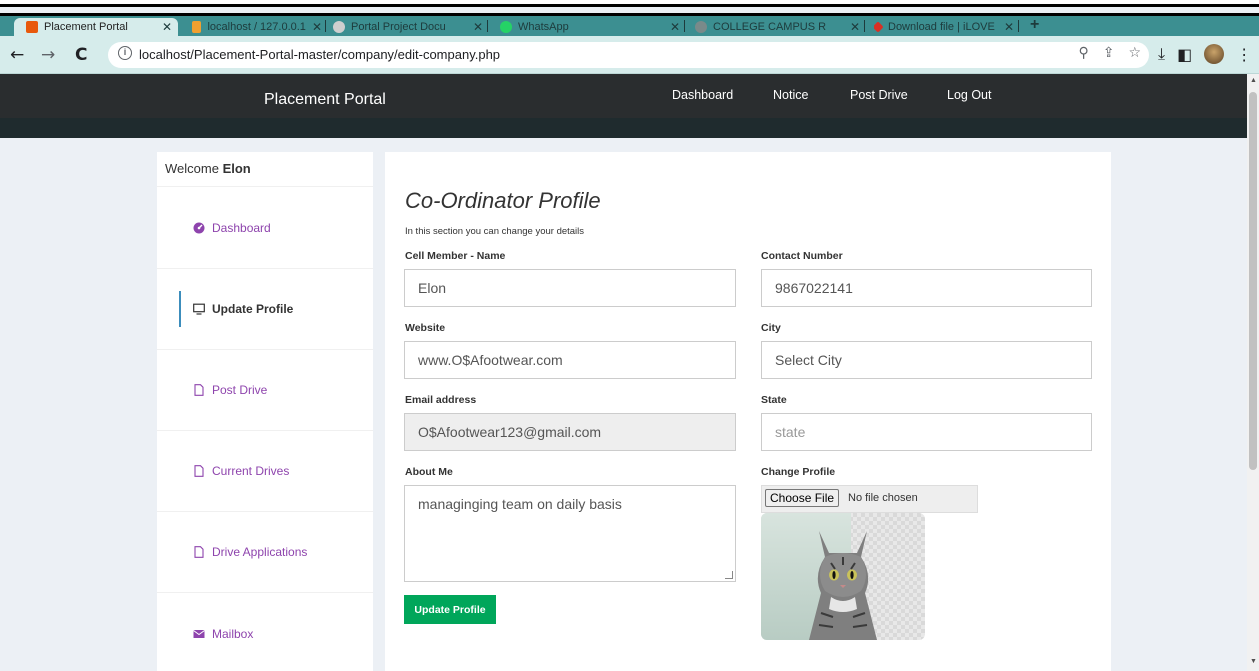 This screenshot has height=671, width=1259. I want to click on tab-label: localhost / 127.0.0.1, so click(256, 27).